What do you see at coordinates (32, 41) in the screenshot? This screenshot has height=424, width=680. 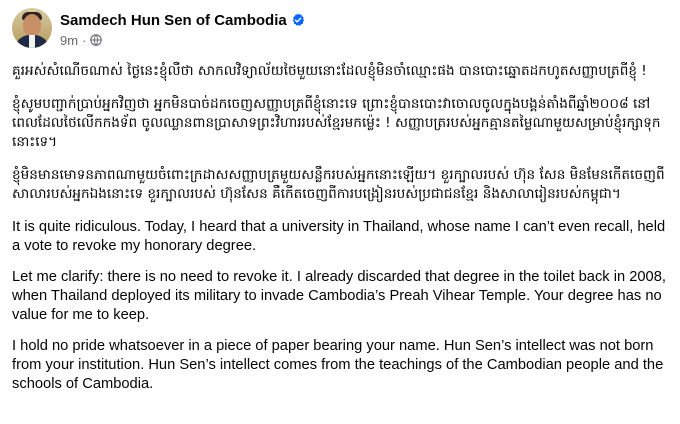 I see `avatar-shirt` at bounding box center [32, 41].